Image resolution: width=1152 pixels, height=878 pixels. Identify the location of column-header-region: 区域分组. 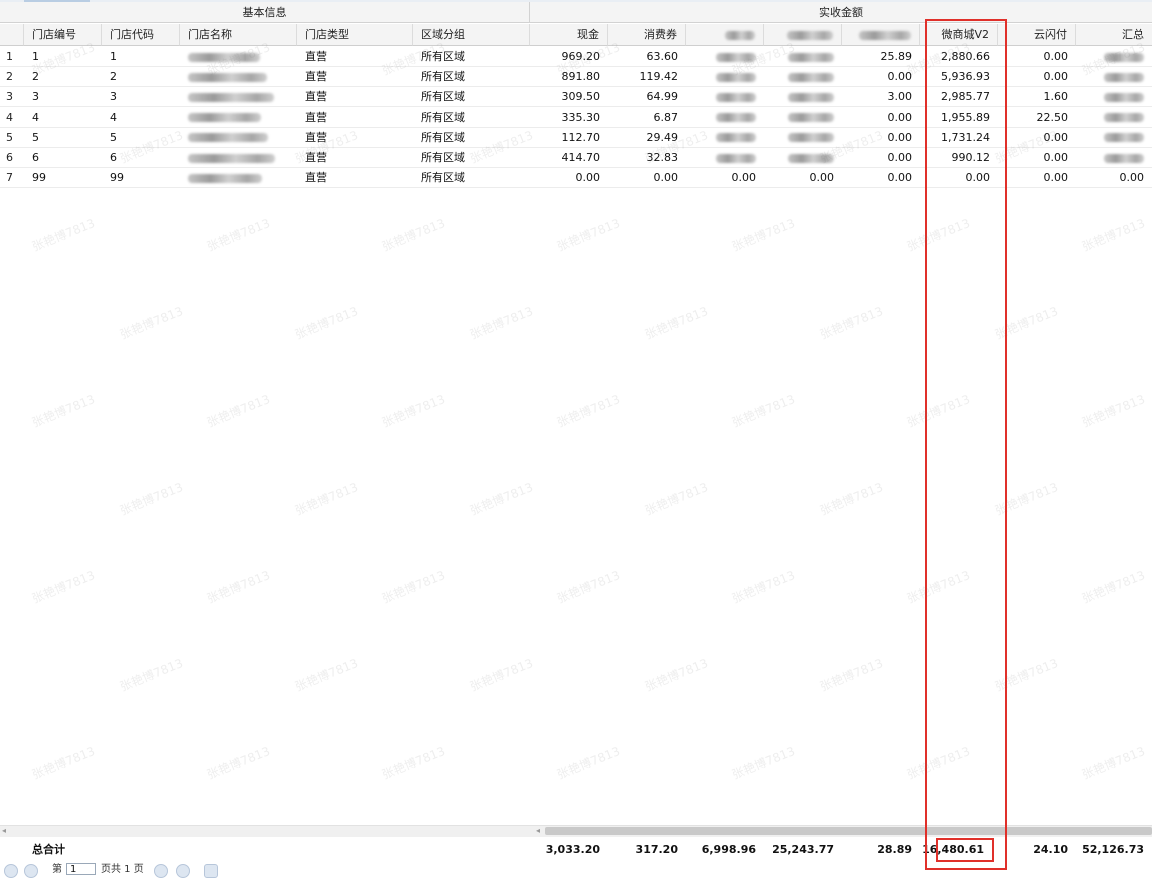
(471, 35).